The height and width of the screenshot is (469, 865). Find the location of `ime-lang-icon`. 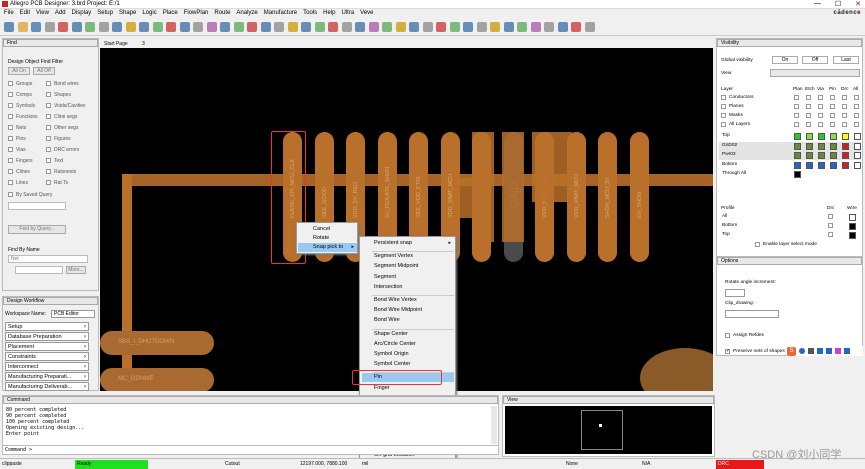

ime-lang-icon is located at coordinates (802, 351).